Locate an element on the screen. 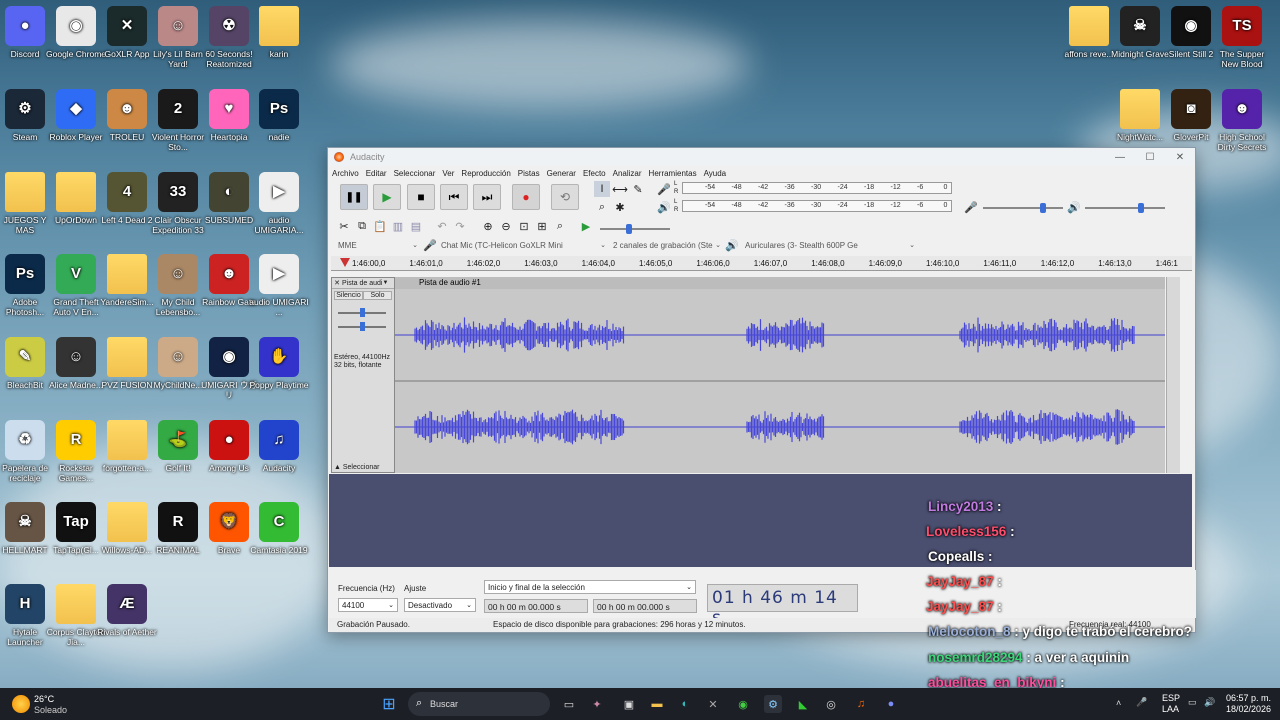 The image size is (1280, 720). host-dropdown: MME ⌄ is located at coordinates (378, 245).